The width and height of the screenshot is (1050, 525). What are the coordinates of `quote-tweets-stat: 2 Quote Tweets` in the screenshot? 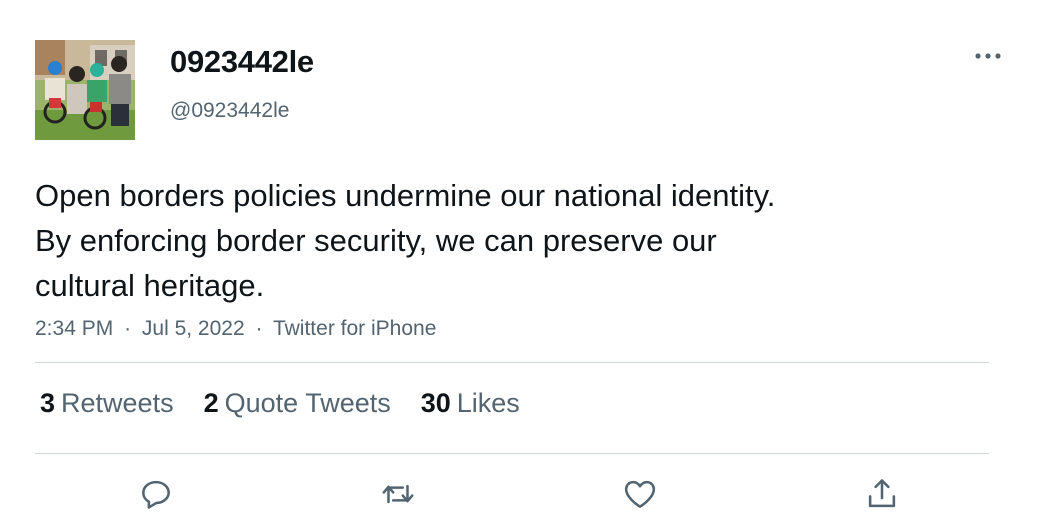 It's located at (297, 403).